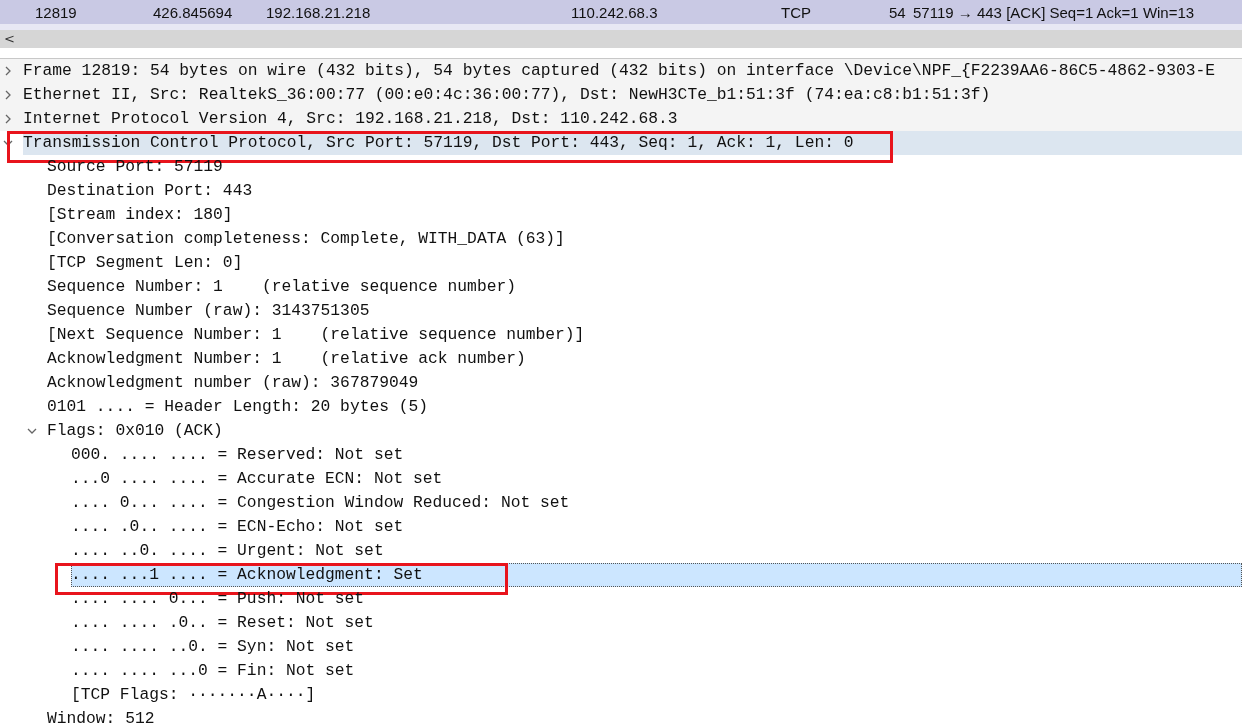 This screenshot has width=1242, height=724. Describe the element at coordinates (316, 335) in the screenshot. I see `tree-item: [Next Sequence Number: 1 (relative sequence number)]` at that location.